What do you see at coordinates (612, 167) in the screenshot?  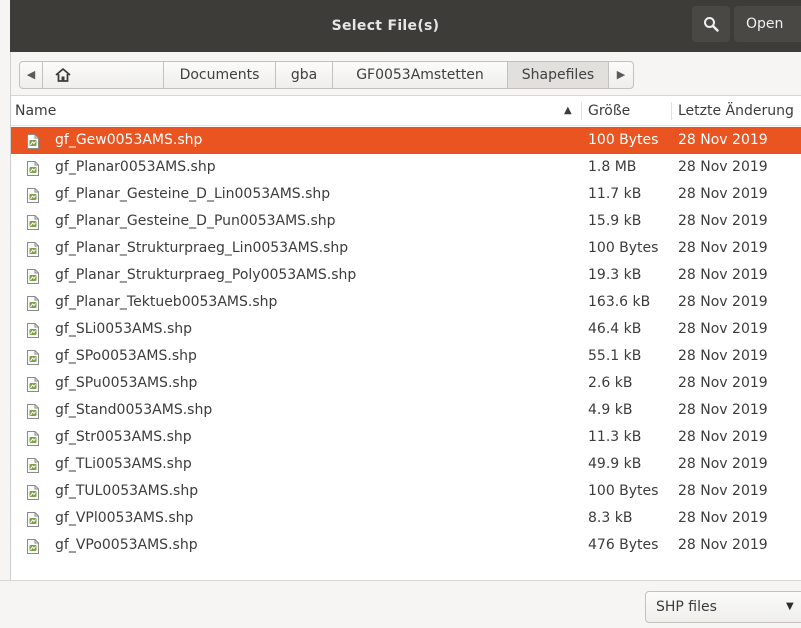 I see `file-size: 1.8 MB` at bounding box center [612, 167].